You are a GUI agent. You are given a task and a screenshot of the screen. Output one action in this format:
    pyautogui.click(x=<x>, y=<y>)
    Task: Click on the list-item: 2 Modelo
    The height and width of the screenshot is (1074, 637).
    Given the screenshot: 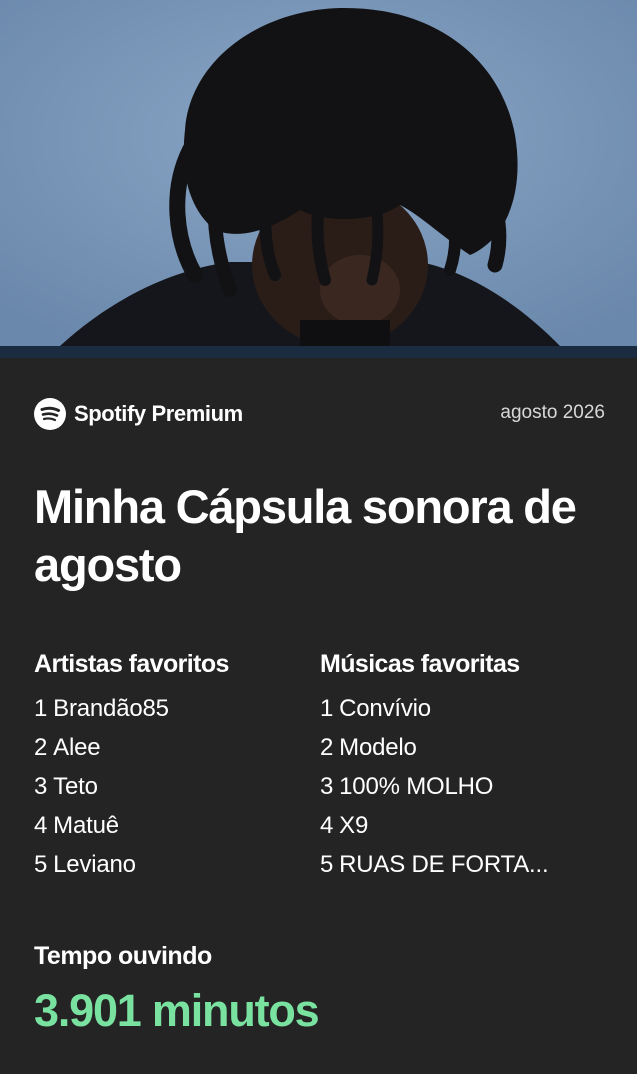 What is the action you would take?
    pyautogui.click(x=368, y=747)
    